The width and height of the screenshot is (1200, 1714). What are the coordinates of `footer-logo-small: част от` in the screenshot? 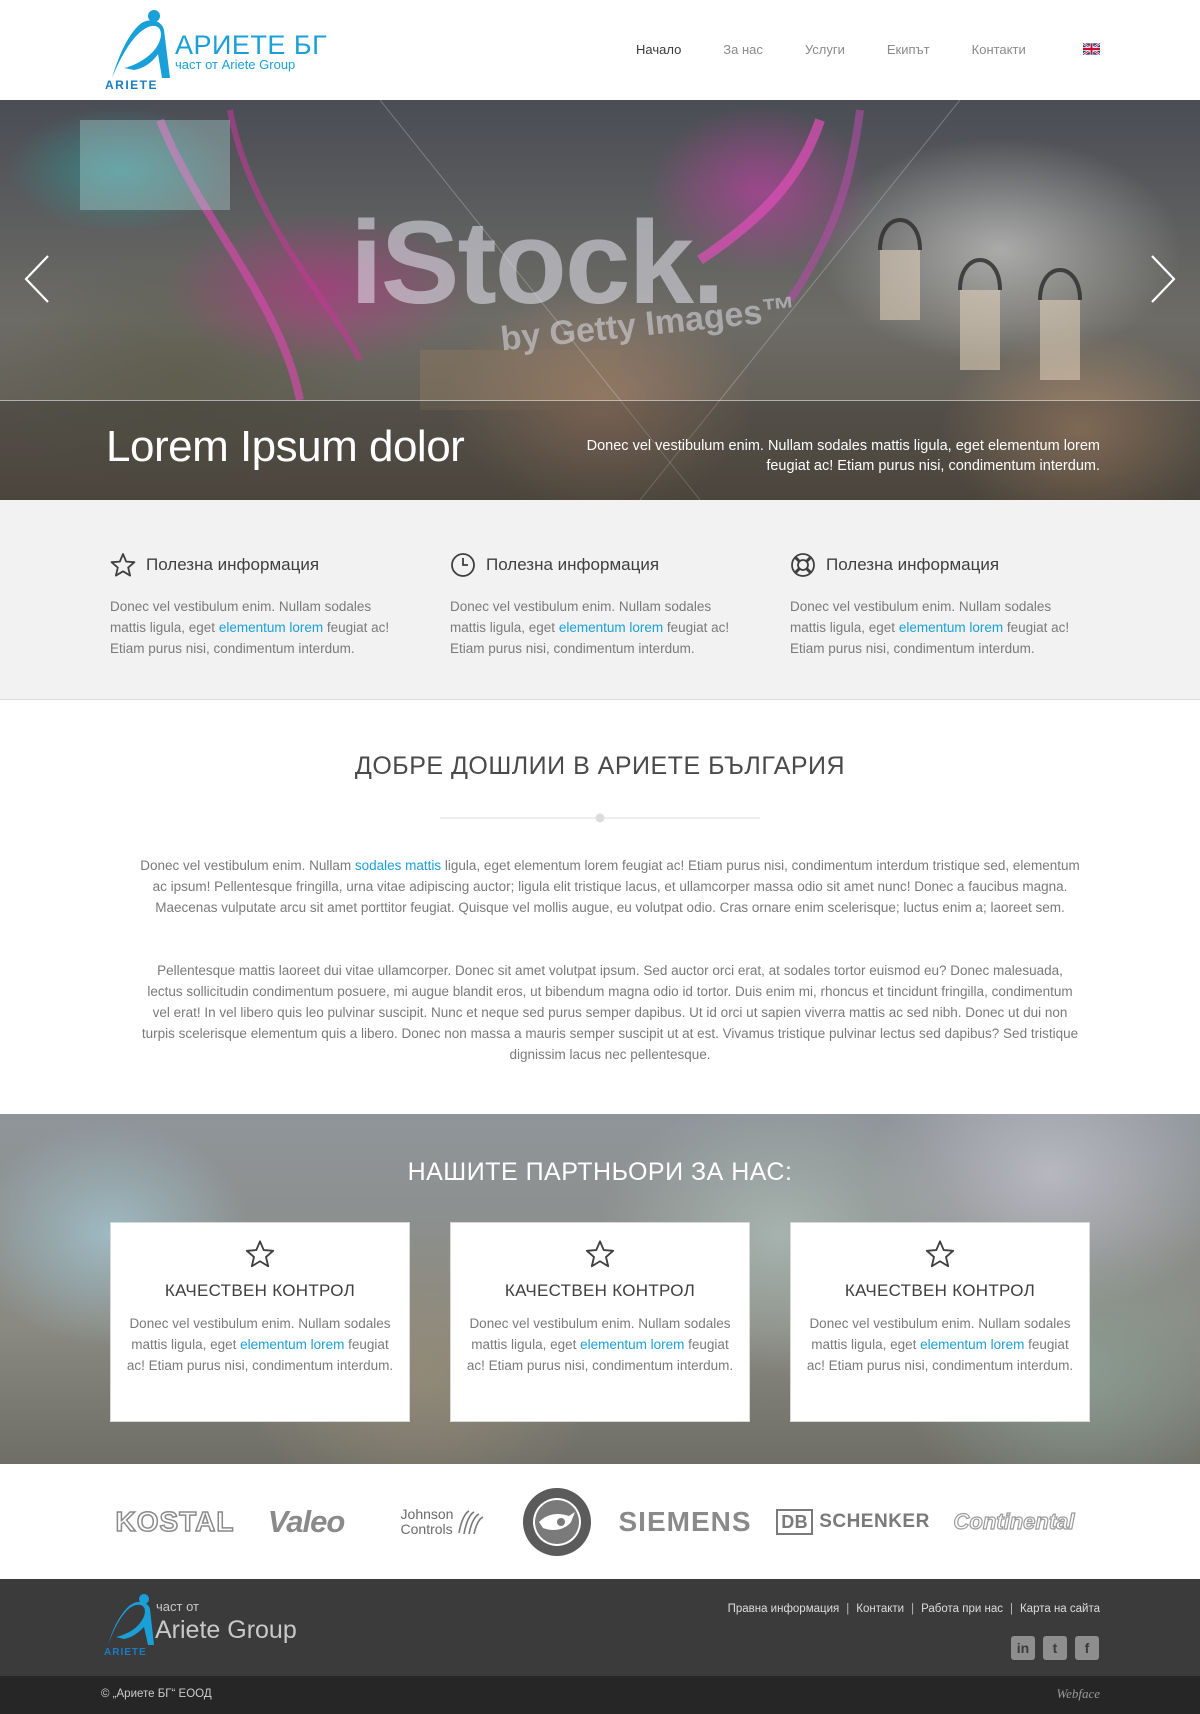 It's located at (177, 1606).